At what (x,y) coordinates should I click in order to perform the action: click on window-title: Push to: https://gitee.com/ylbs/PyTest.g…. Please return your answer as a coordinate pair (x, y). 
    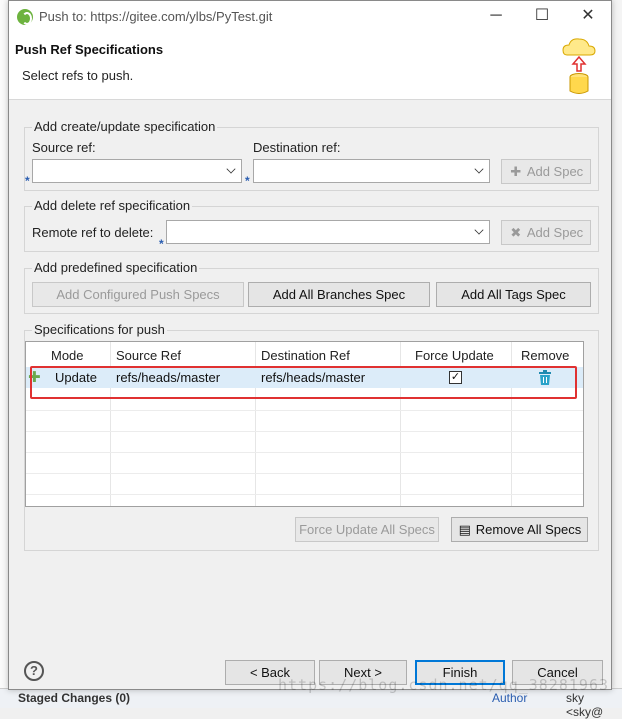
    Looking at the image, I should click on (156, 16).